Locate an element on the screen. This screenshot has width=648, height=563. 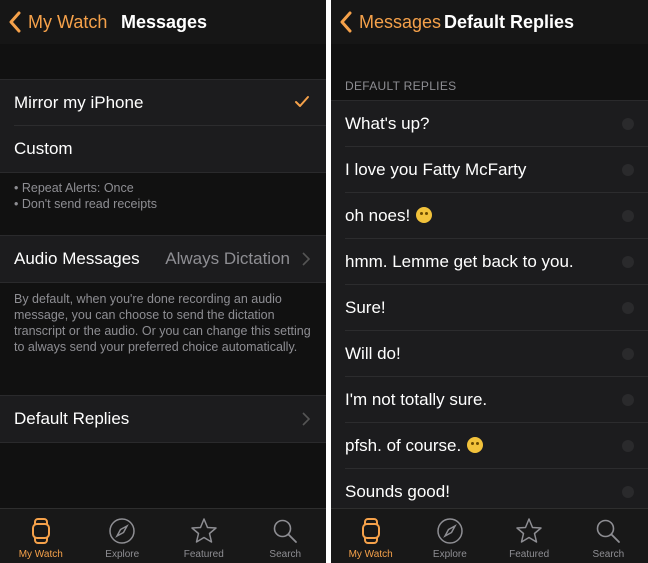
reply-text: I love you Fatty McFarty is located at coordinates (436, 169).